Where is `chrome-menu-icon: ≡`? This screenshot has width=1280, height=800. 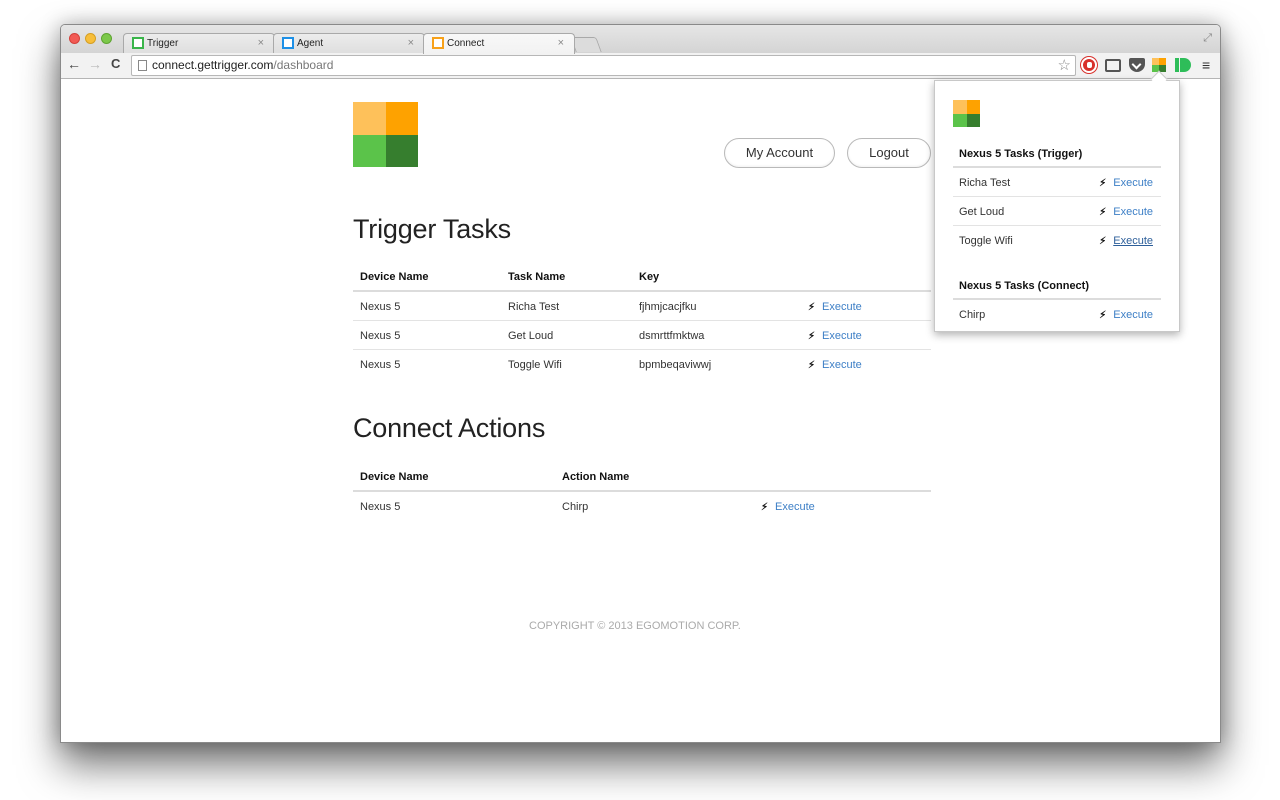 chrome-menu-icon: ≡ is located at coordinates (1206, 65).